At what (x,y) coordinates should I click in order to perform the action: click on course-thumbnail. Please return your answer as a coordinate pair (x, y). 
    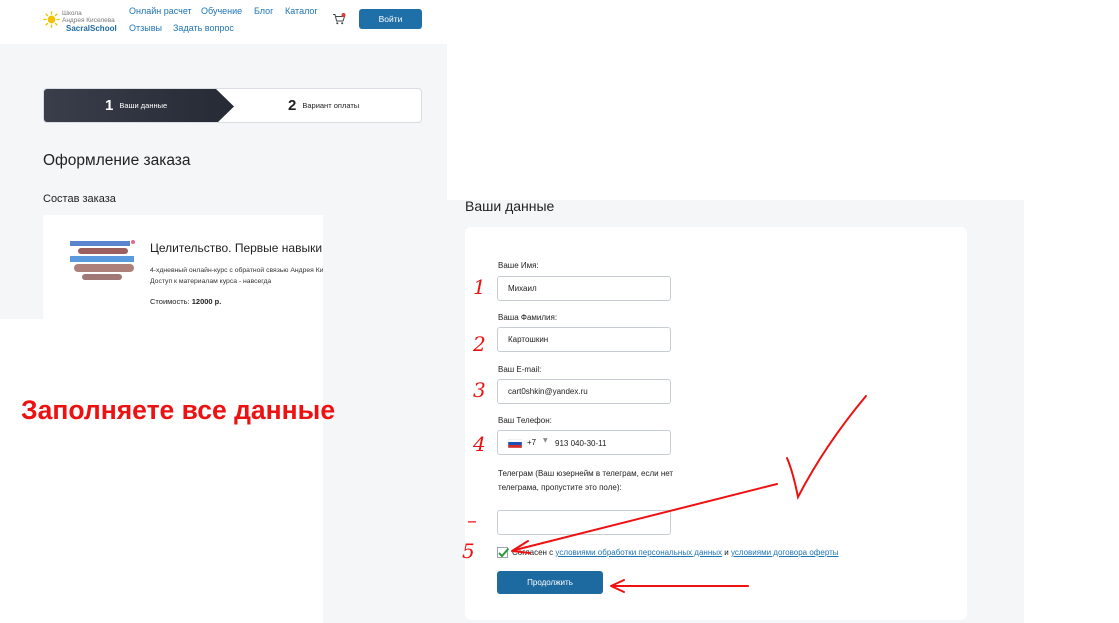
    Looking at the image, I should click on (103, 261).